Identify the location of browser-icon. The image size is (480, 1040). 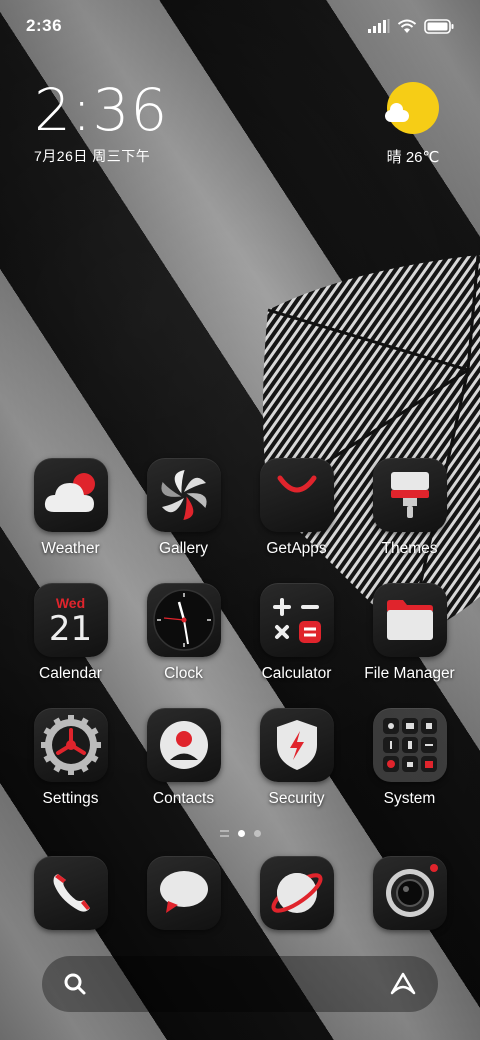
(296, 893).